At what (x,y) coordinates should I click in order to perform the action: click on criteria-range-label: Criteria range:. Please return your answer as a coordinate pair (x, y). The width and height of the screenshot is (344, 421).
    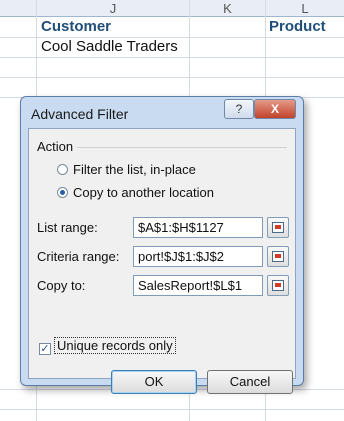
    Looking at the image, I should click on (78, 256).